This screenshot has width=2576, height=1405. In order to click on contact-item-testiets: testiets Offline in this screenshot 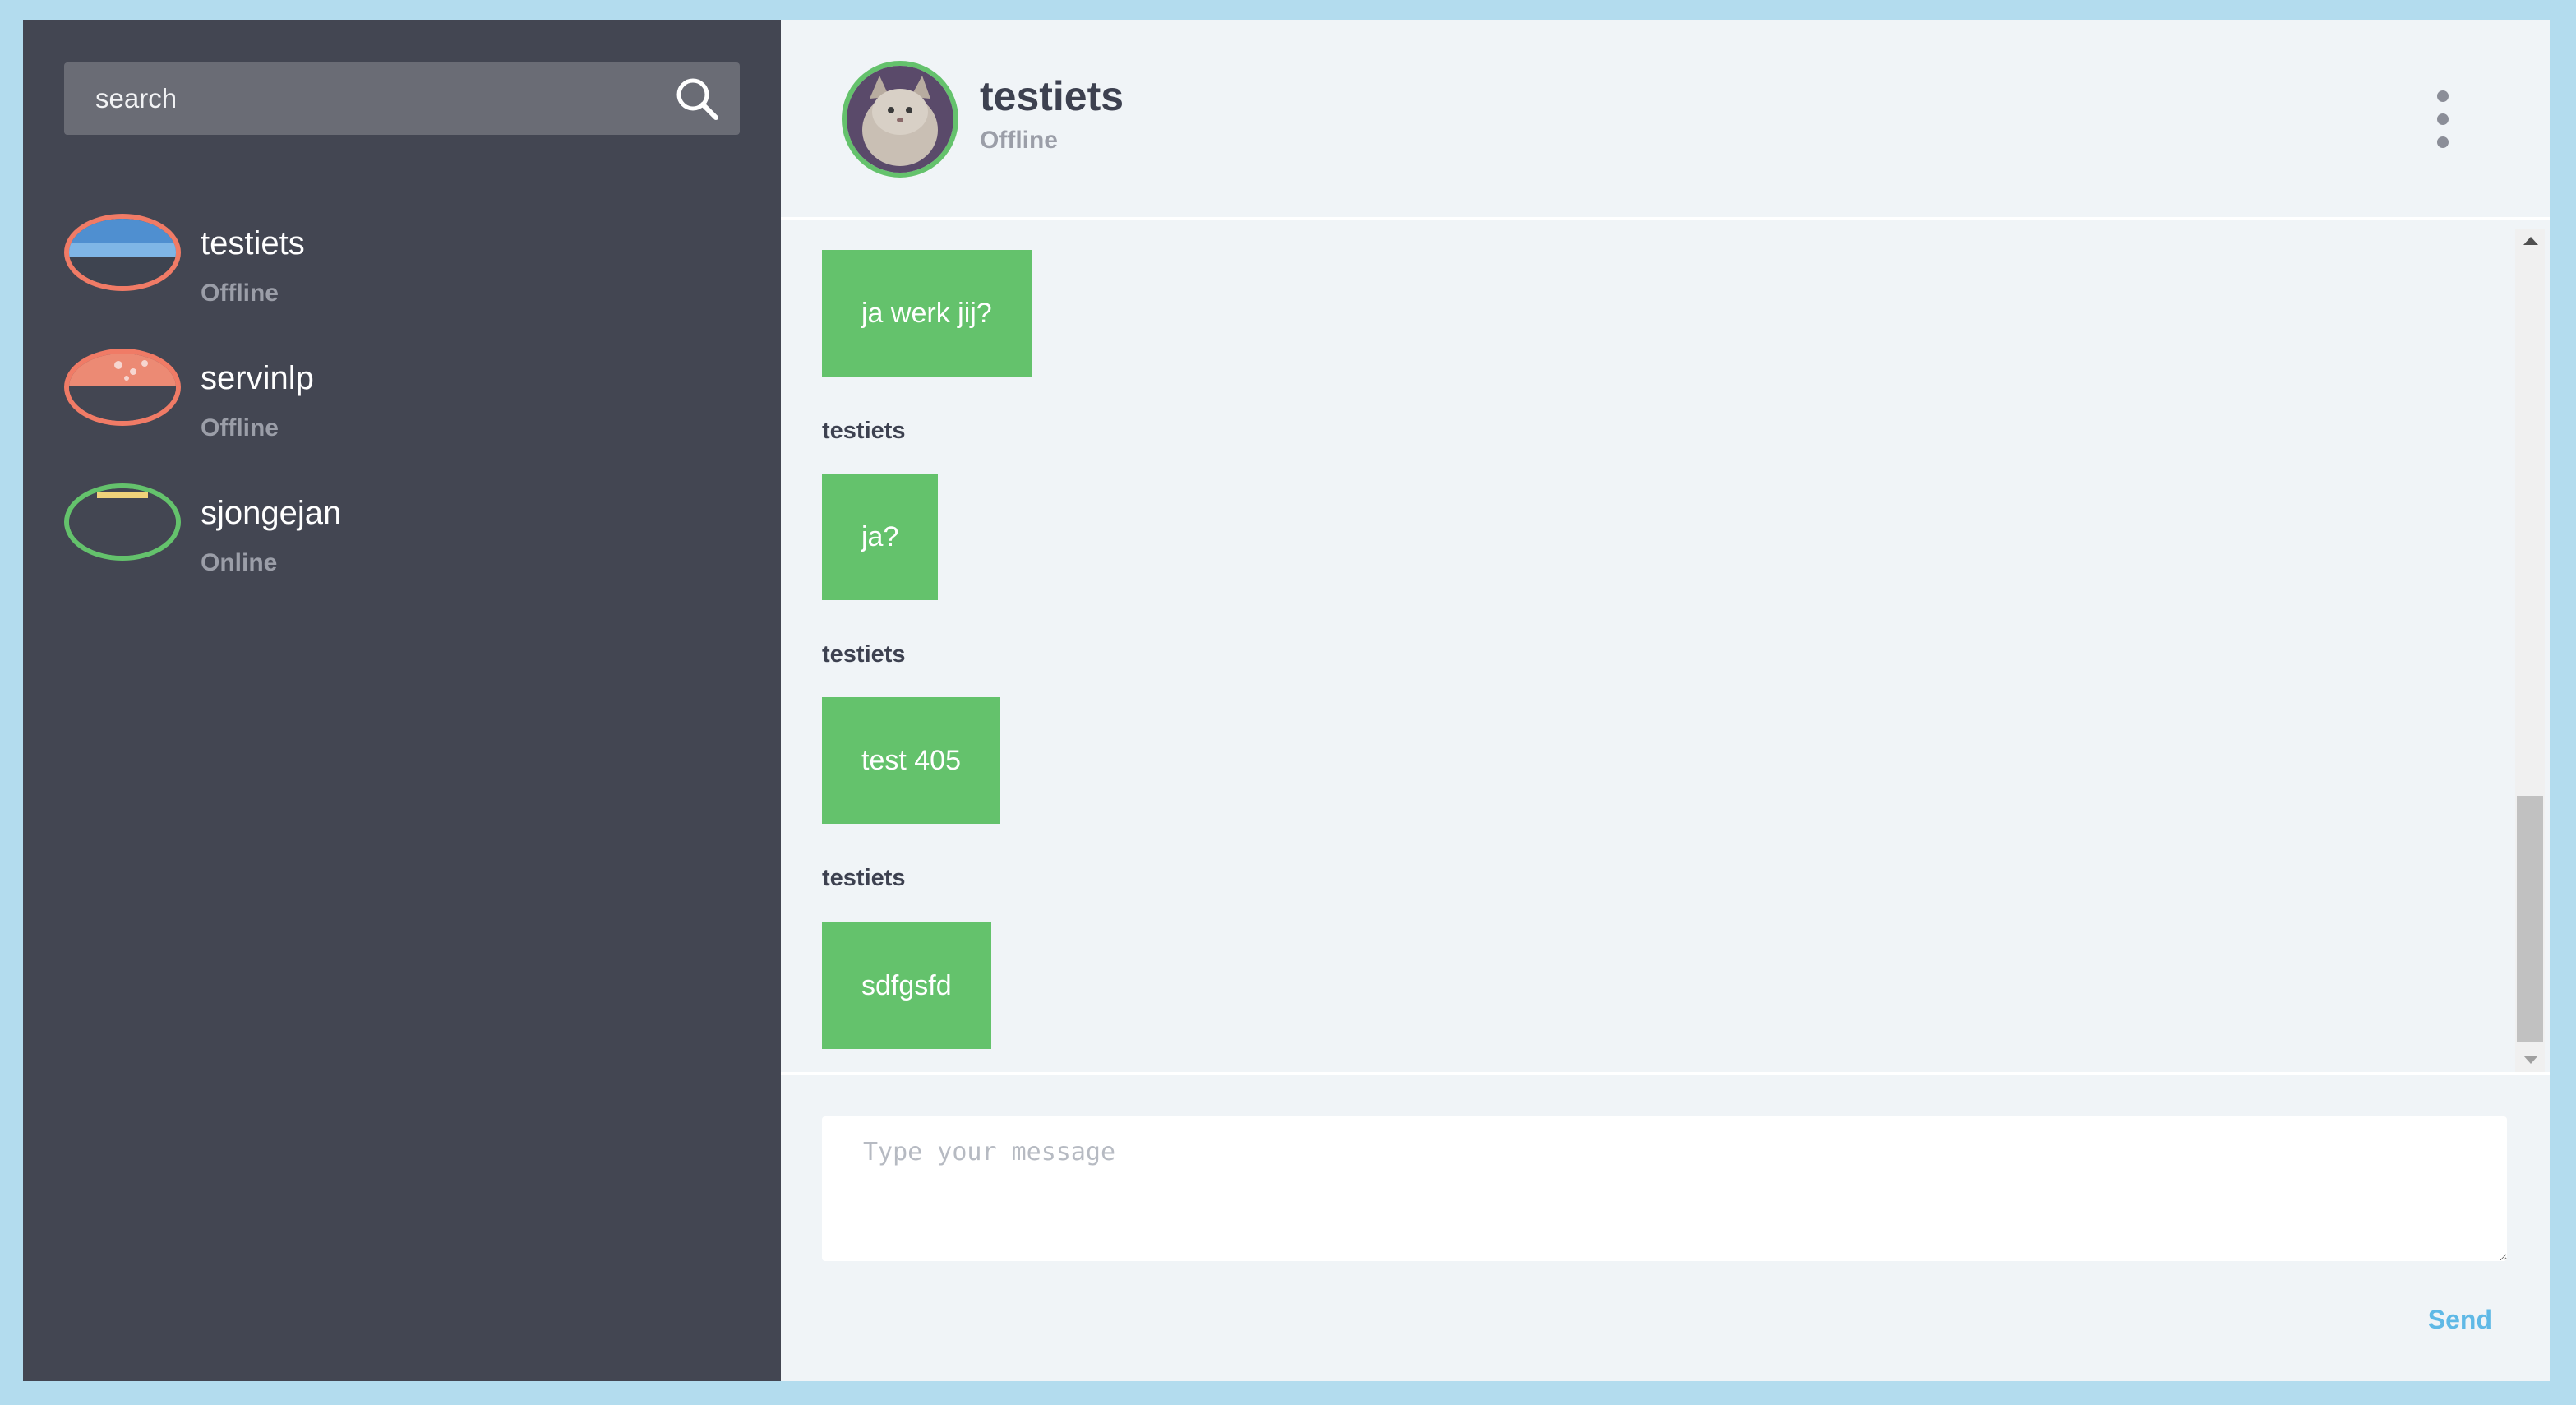, I will do `click(423, 281)`.